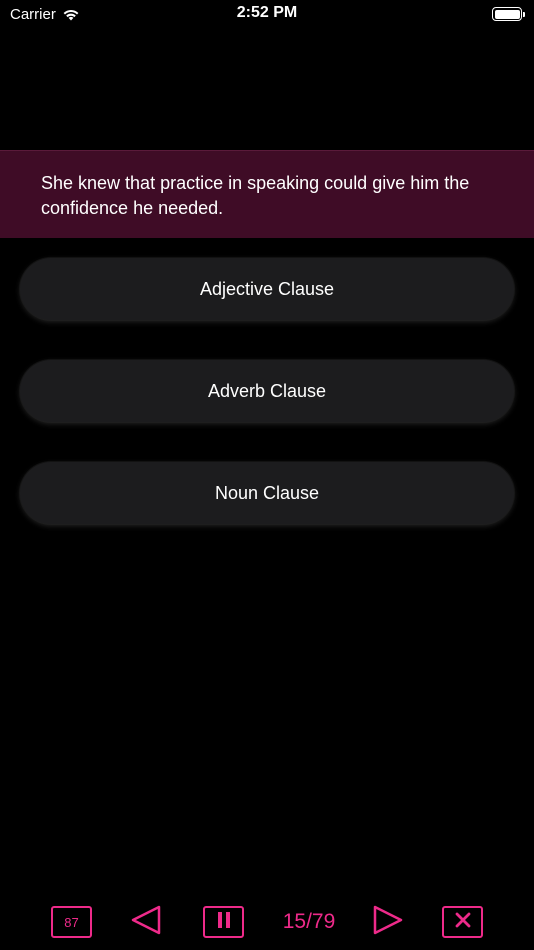 This screenshot has width=534, height=950. I want to click on triangle-right-icon, so click(388, 922).